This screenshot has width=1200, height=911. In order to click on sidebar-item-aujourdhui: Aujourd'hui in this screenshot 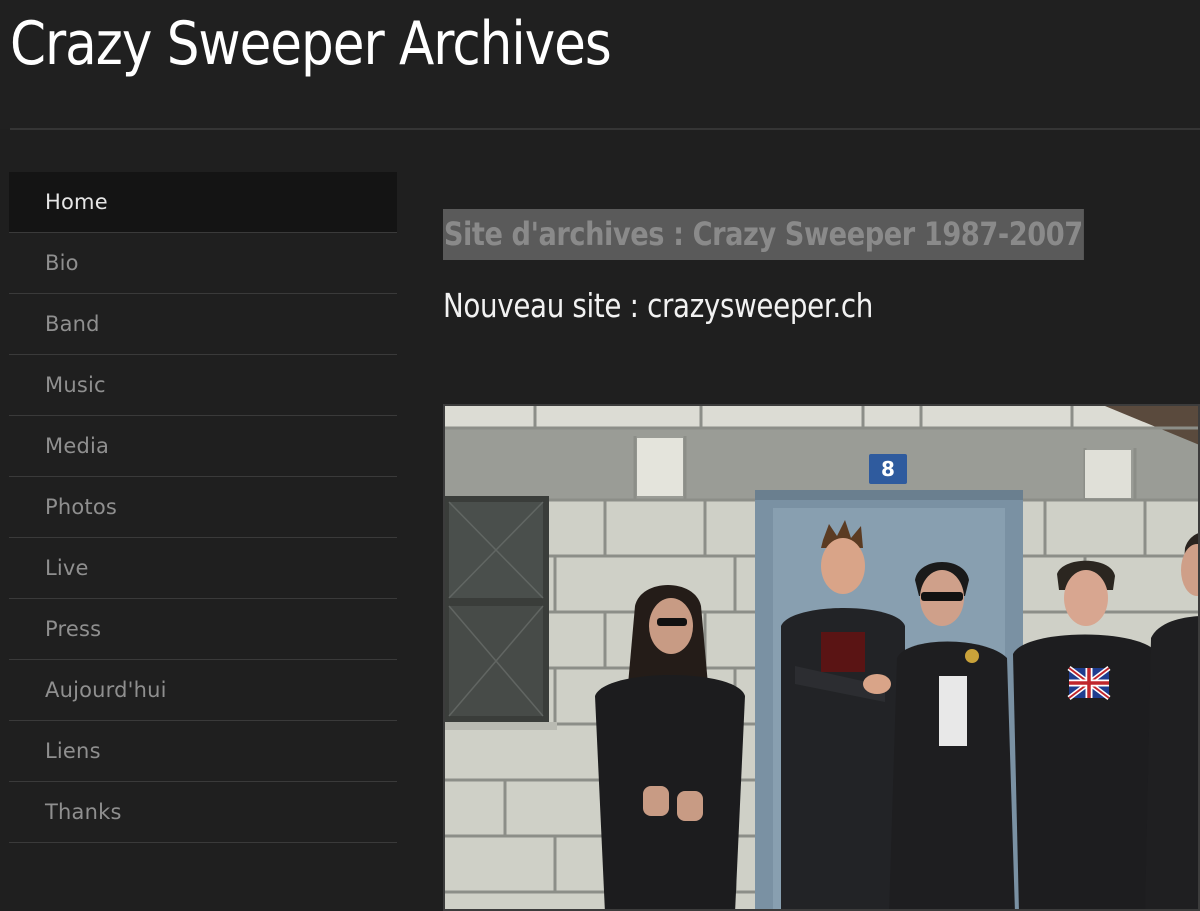, I will do `click(203, 690)`.